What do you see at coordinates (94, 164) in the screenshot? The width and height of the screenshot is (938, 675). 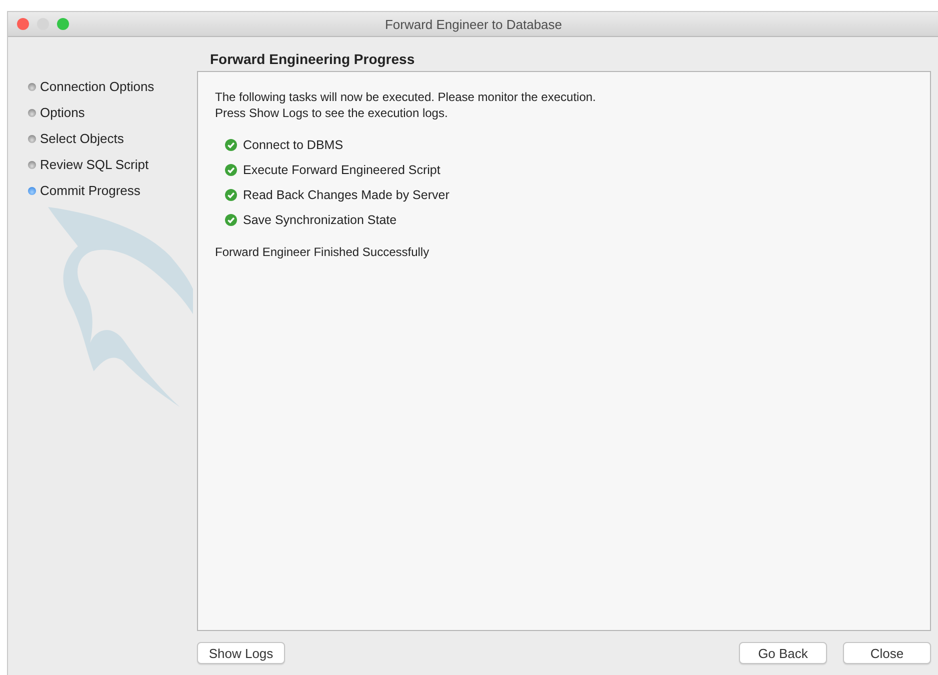 I see `step-label: Review SQL Script` at bounding box center [94, 164].